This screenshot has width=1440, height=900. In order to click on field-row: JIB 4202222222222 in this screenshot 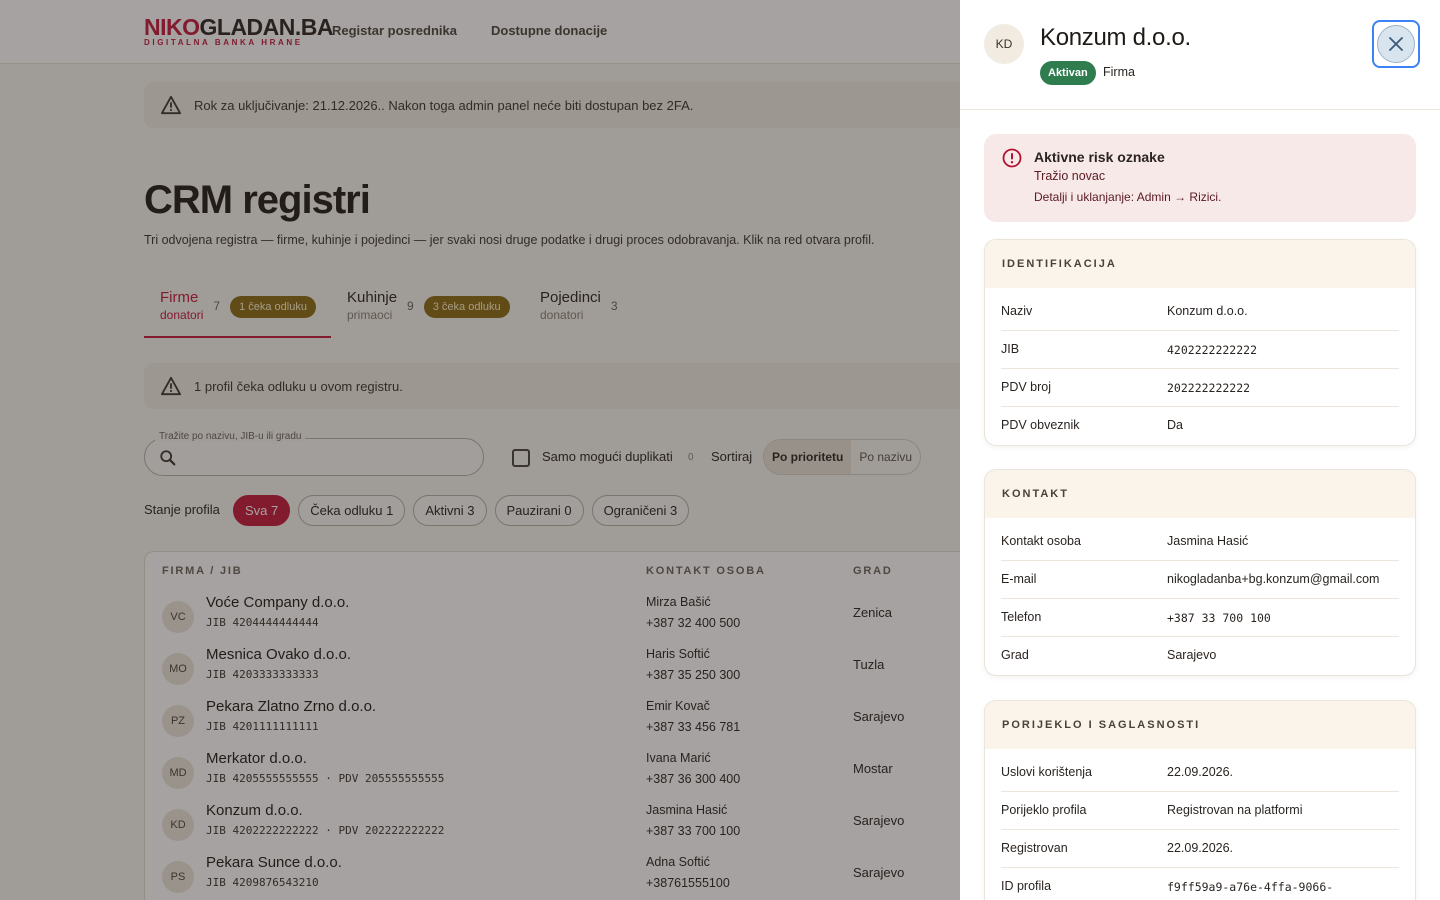, I will do `click(1200, 350)`.